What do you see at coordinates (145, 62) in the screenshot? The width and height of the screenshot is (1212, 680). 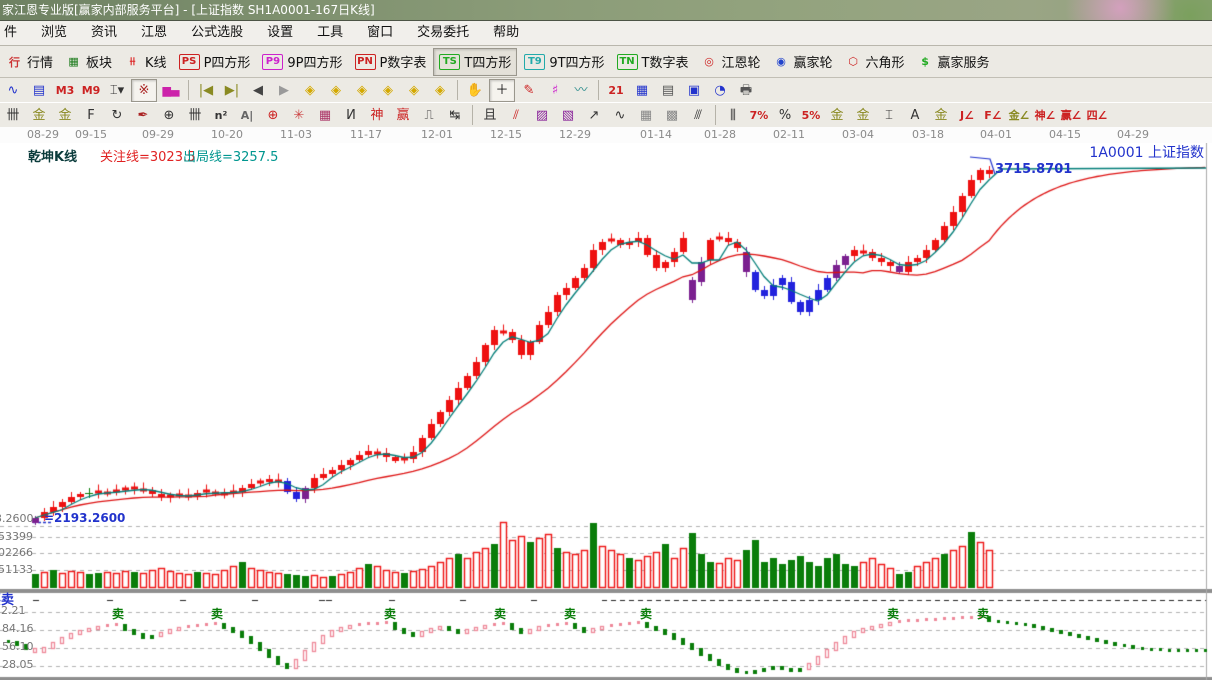 I see `toolbar-button-K线: ⟊⟊ K线` at bounding box center [145, 62].